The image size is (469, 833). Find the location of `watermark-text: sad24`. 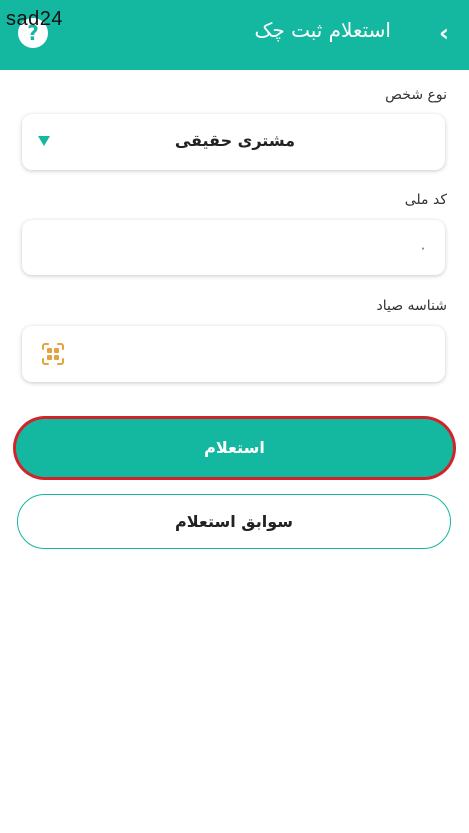

watermark-text: sad24 is located at coordinates (34, 19).